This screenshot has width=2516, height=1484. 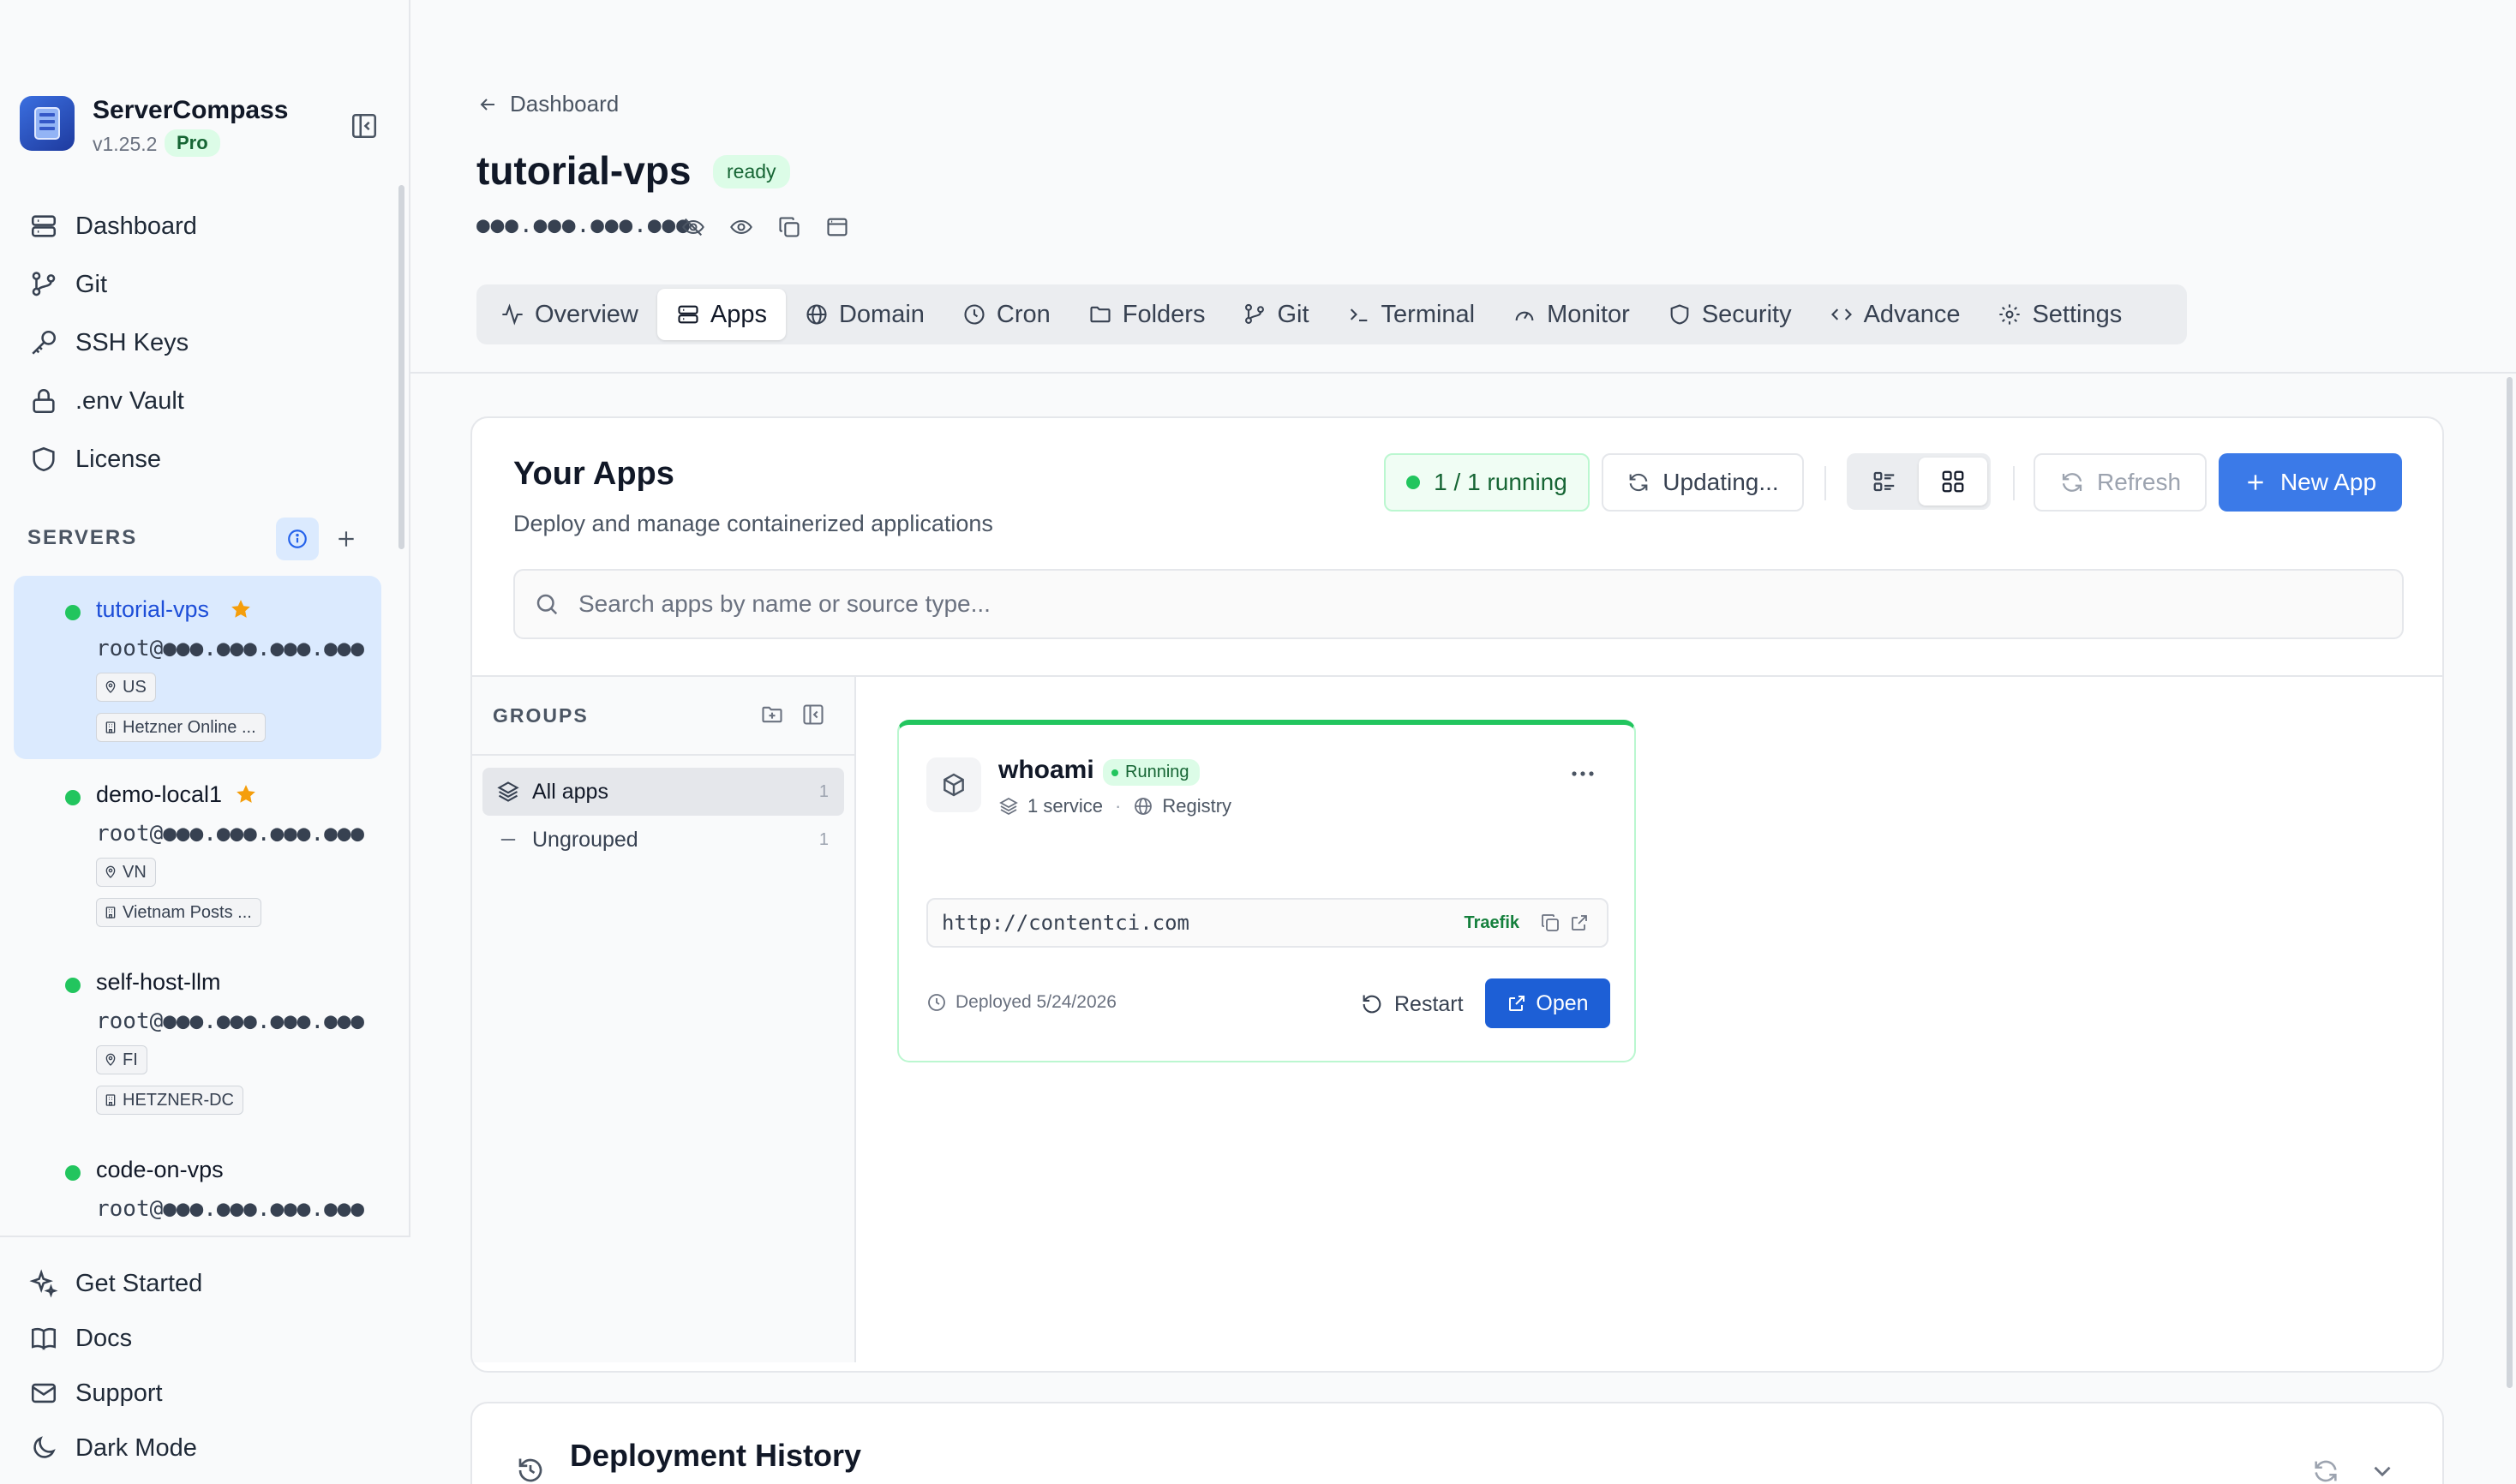 I want to click on new-group-button, so click(x=772, y=714).